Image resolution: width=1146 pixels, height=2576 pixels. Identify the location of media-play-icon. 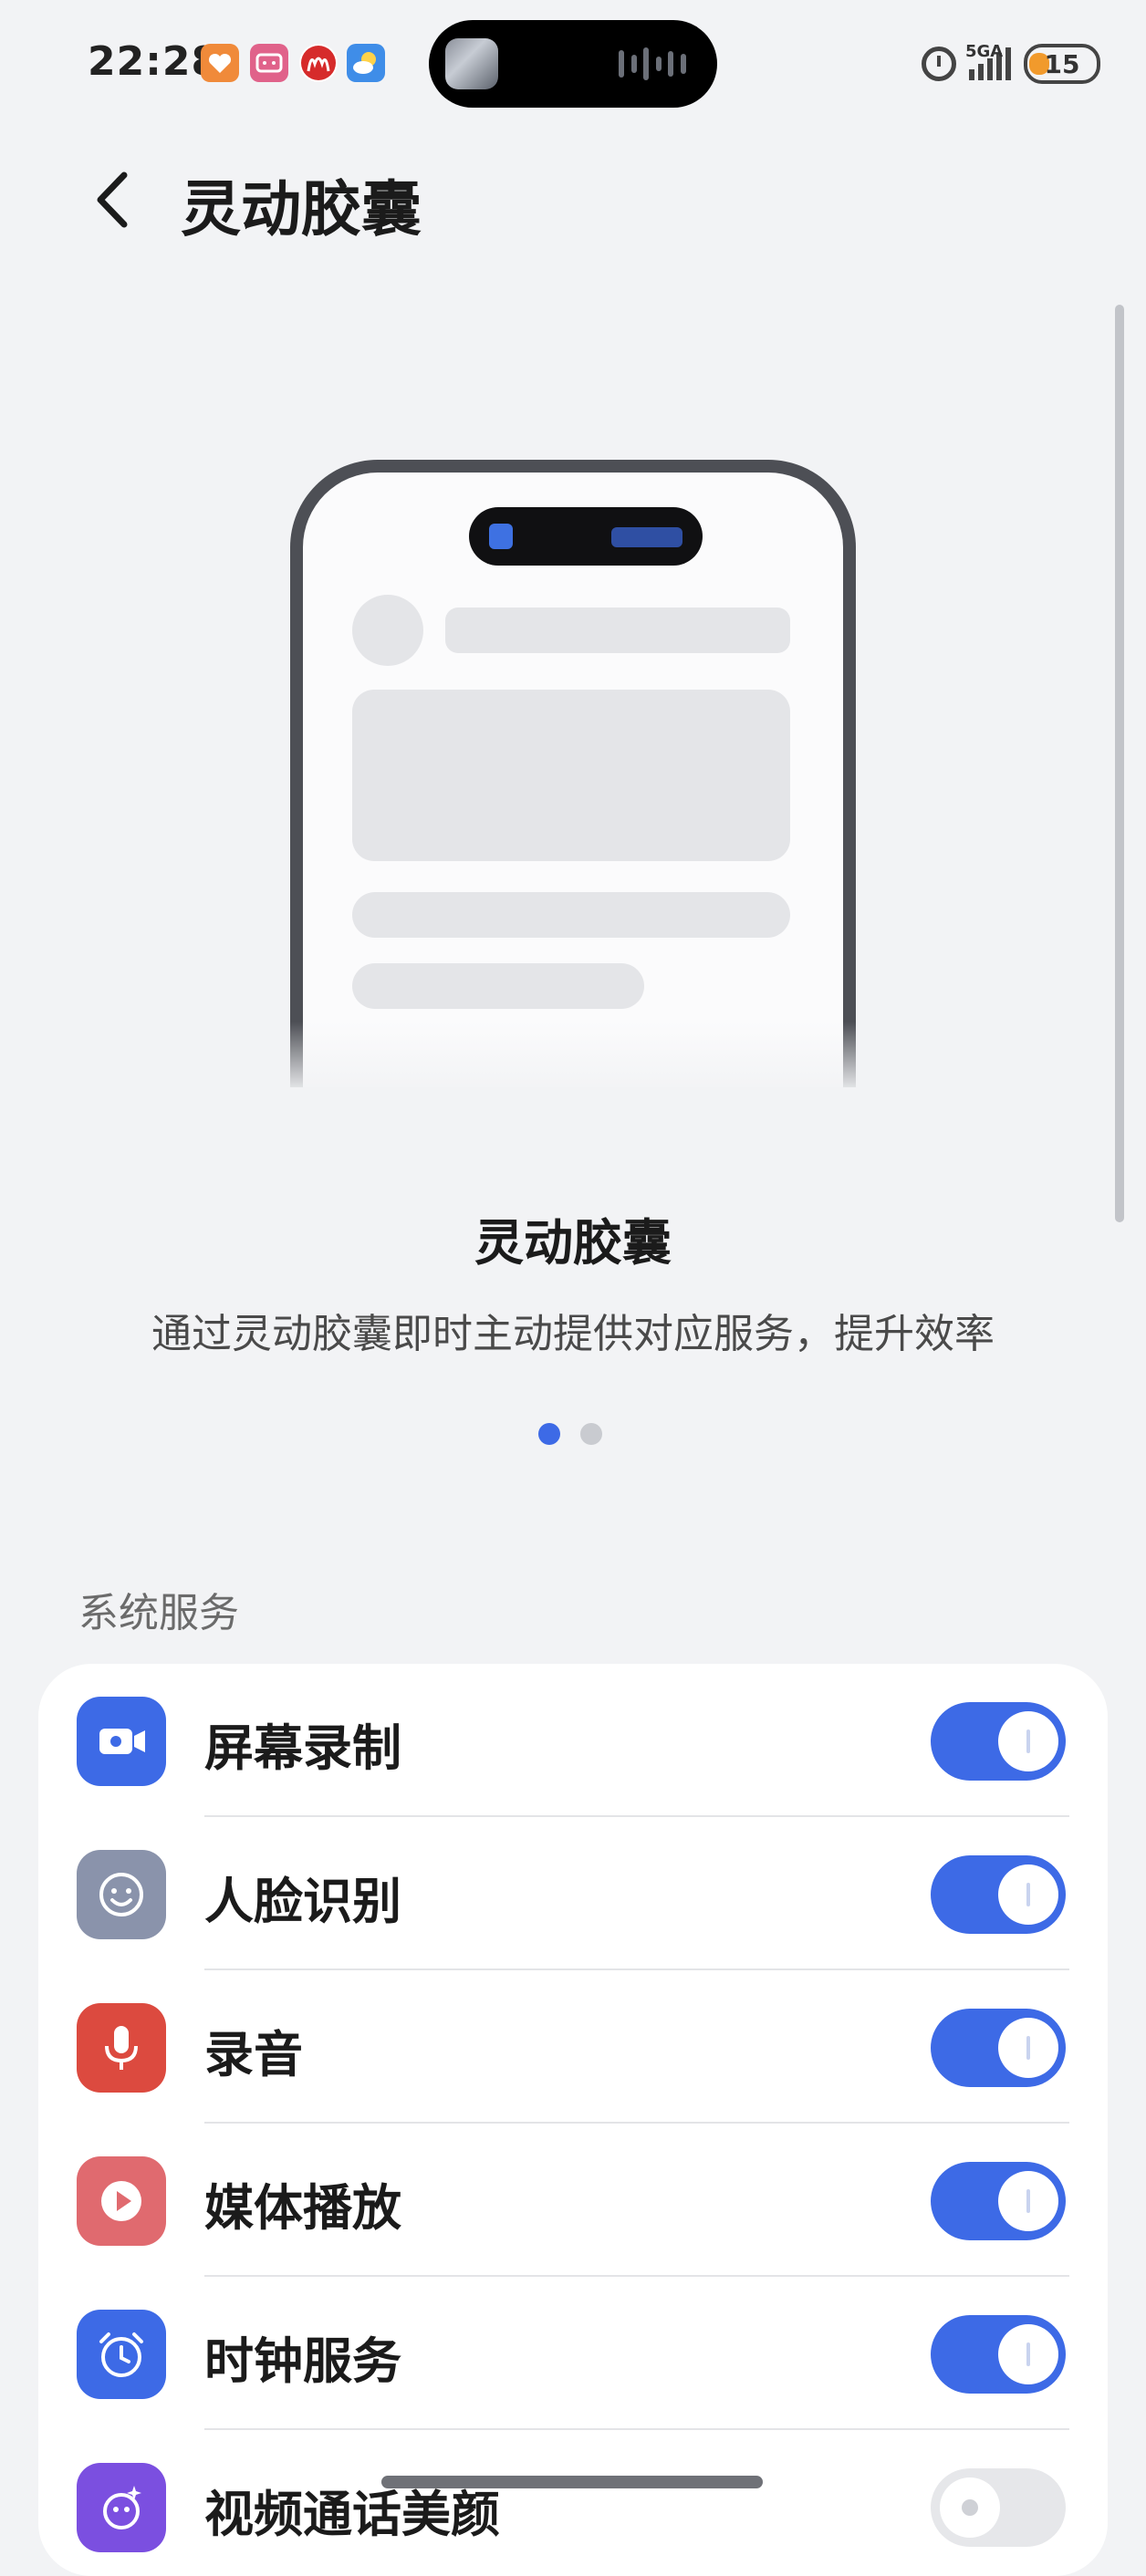
(121, 2201).